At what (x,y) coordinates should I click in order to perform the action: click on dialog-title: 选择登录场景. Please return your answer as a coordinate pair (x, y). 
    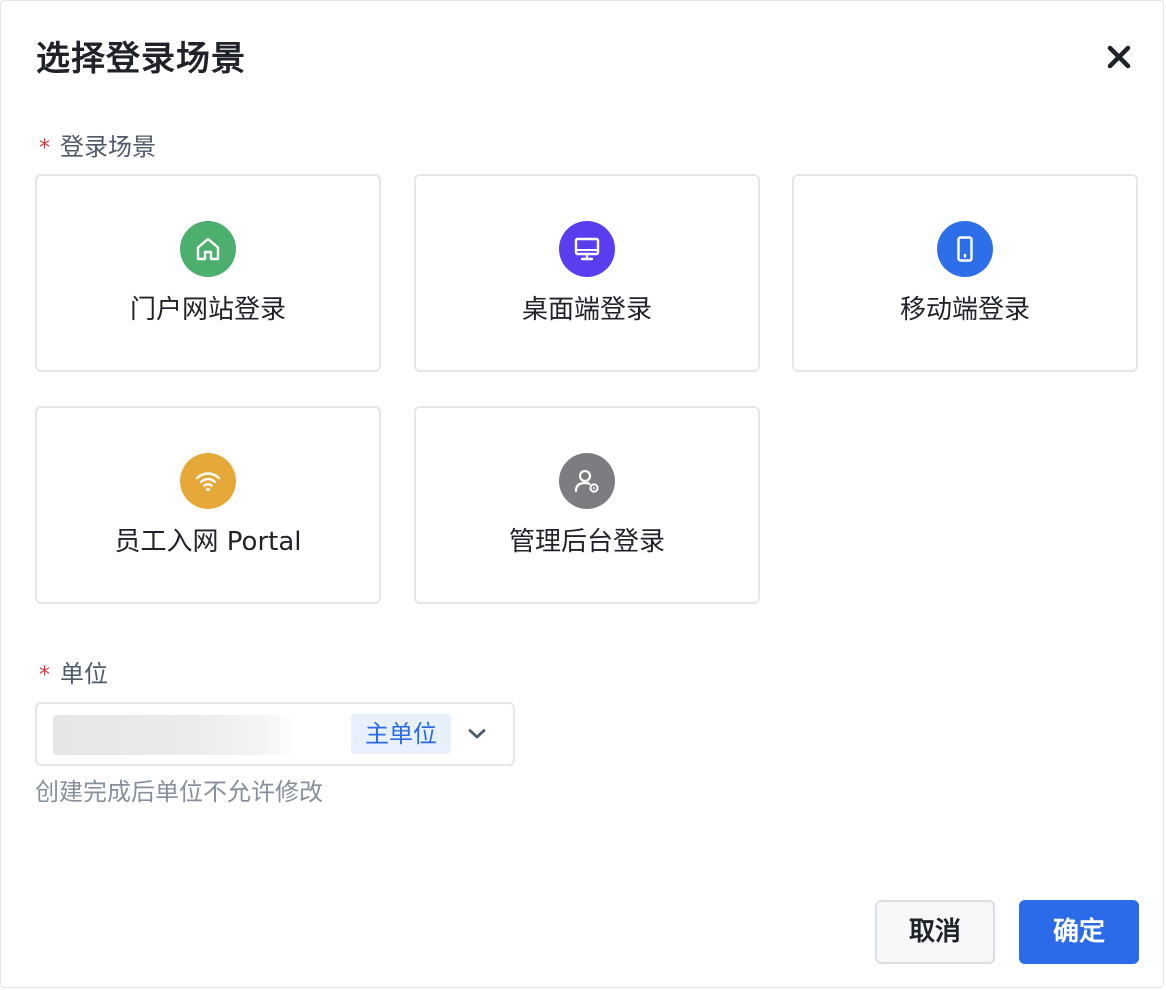
    Looking at the image, I should click on (141, 59).